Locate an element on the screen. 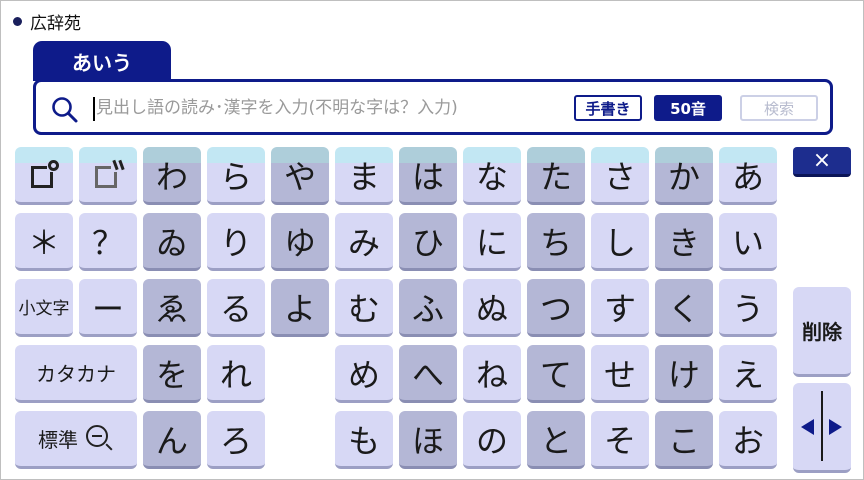  kana-key: れ is located at coordinates (236, 374).